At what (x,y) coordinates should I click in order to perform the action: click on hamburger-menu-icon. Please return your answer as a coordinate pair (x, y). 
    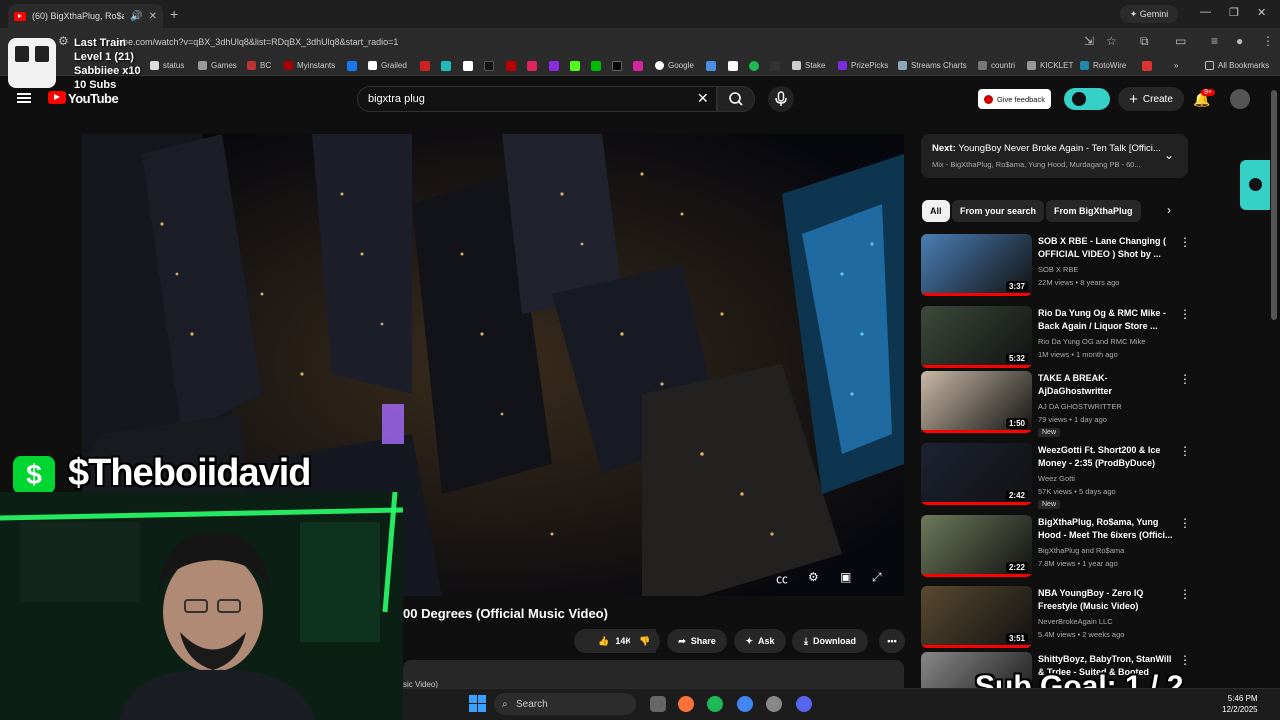
    Looking at the image, I should click on (24, 98).